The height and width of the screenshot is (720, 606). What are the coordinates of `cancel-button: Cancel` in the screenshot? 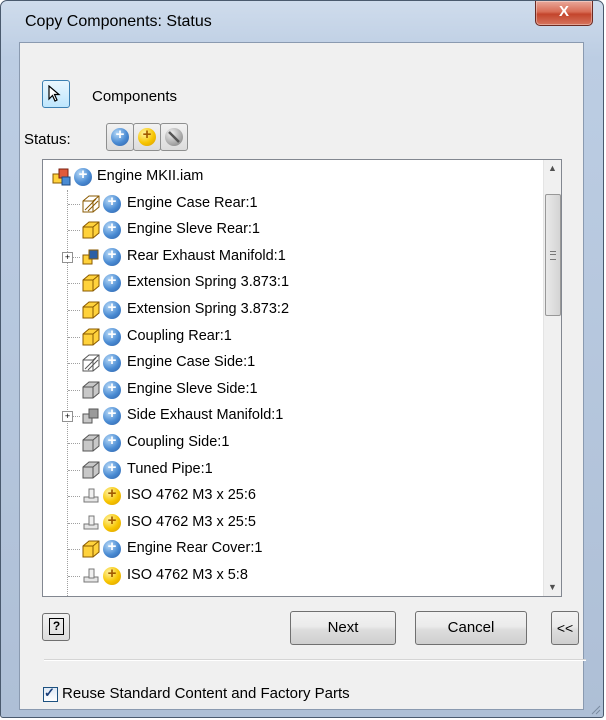 It's located at (471, 628).